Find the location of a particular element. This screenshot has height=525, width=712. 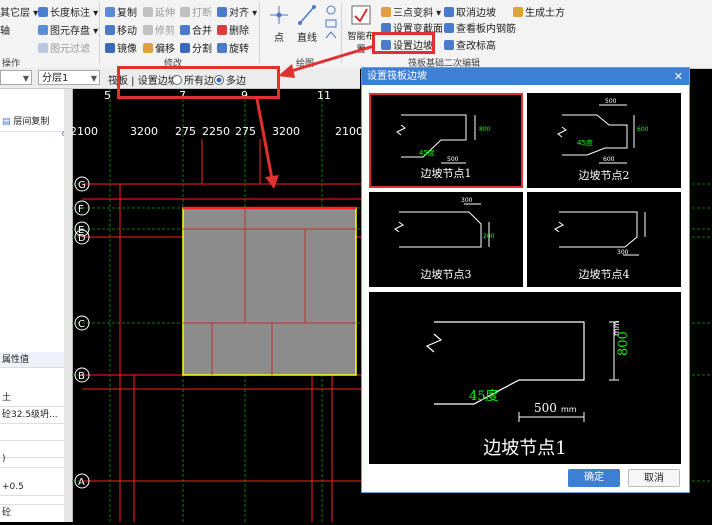

prop-row: +0.5 is located at coordinates (36, 487).